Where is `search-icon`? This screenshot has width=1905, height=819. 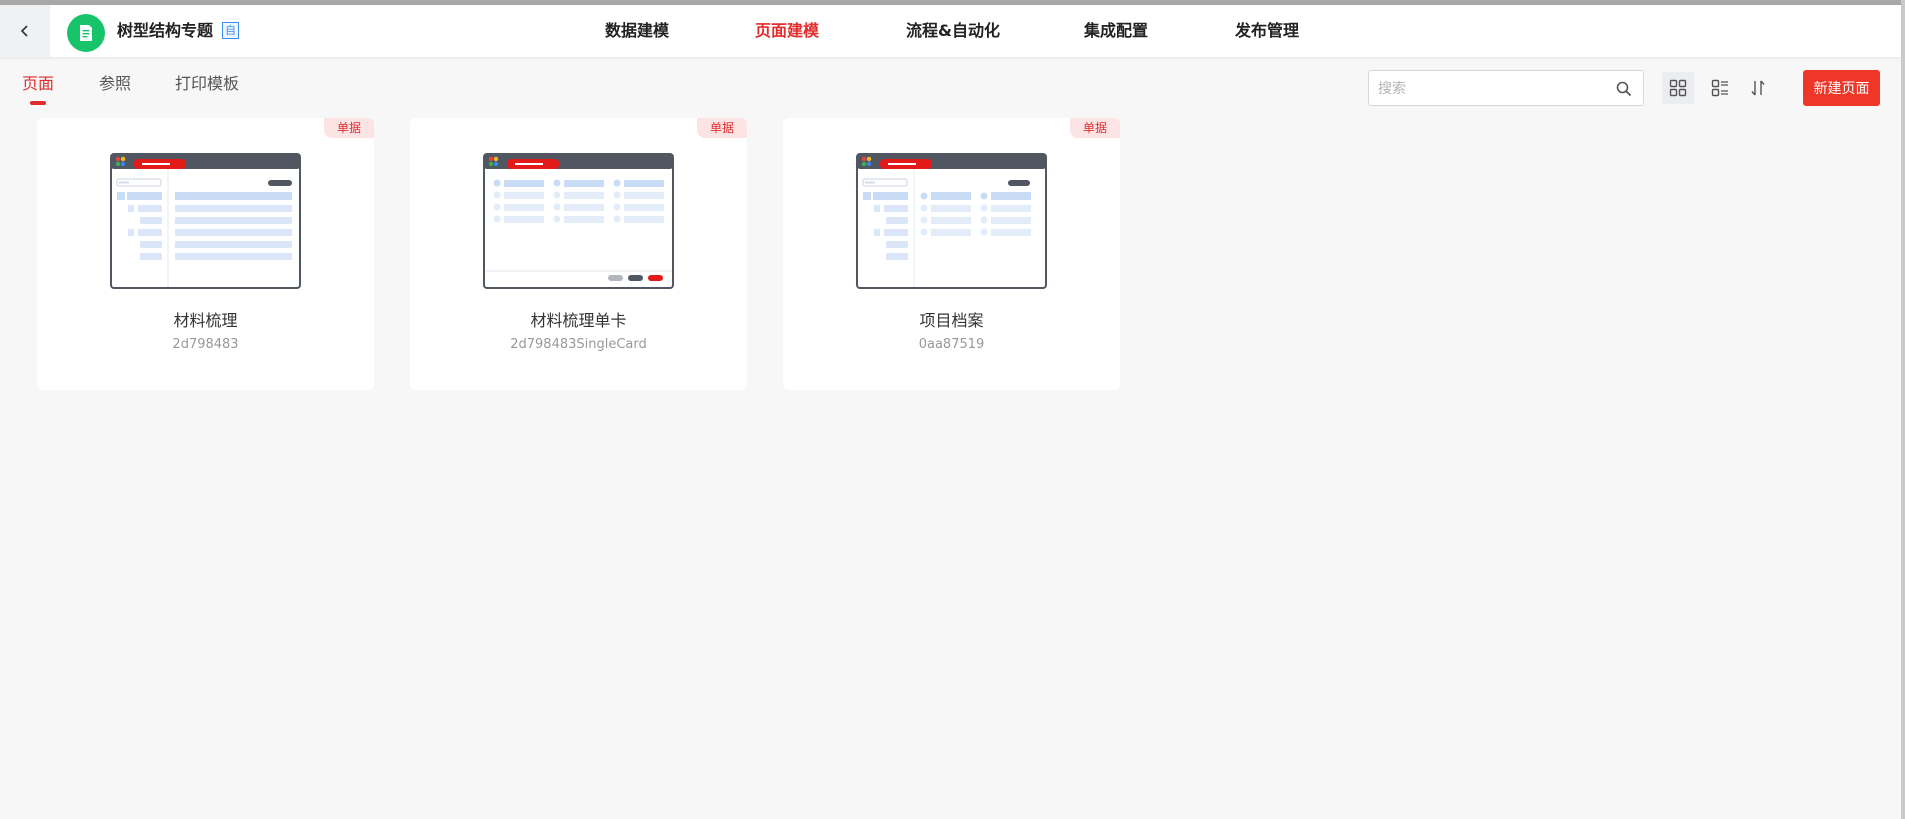
search-icon is located at coordinates (1624, 89).